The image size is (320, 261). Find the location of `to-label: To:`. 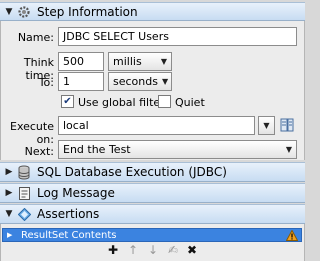

to-label: To: is located at coordinates (46, 82).